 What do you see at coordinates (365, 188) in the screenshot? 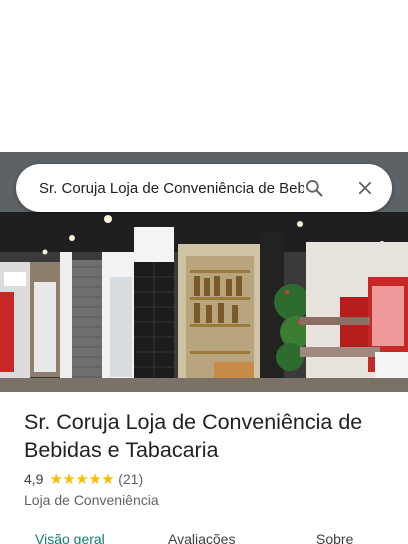
I see `close-icon` at bounding box center [365, 188].